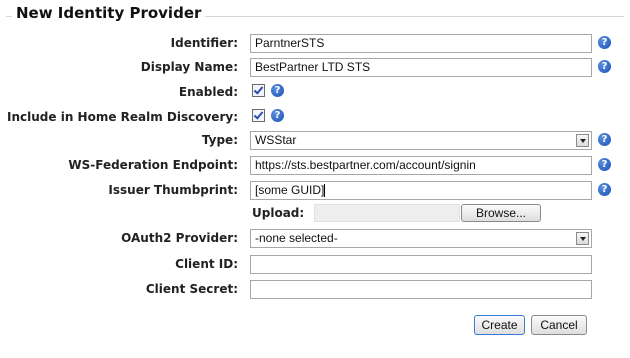  I want to click on identifier-label: Identifier:, so click(204, 43).